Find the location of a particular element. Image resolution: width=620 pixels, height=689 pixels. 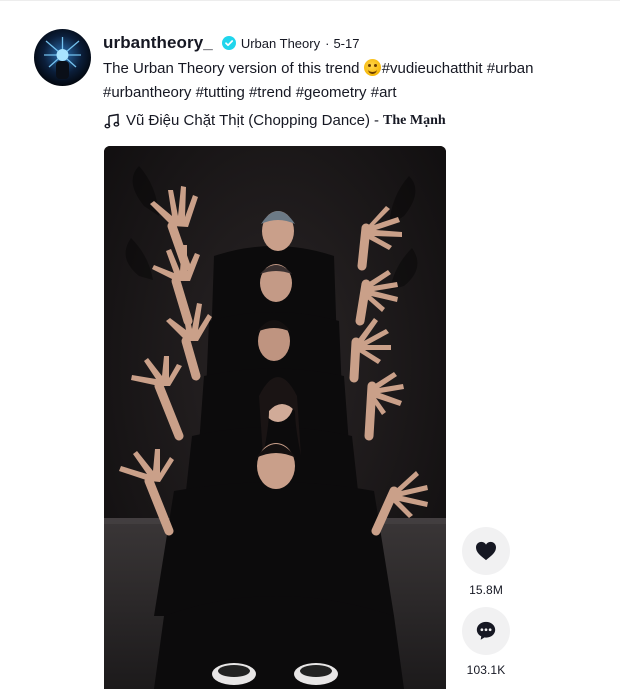

music-title: Vũ Điệu Chặt Thịt (Chopping Dance) is located at coordinates (248, 120).